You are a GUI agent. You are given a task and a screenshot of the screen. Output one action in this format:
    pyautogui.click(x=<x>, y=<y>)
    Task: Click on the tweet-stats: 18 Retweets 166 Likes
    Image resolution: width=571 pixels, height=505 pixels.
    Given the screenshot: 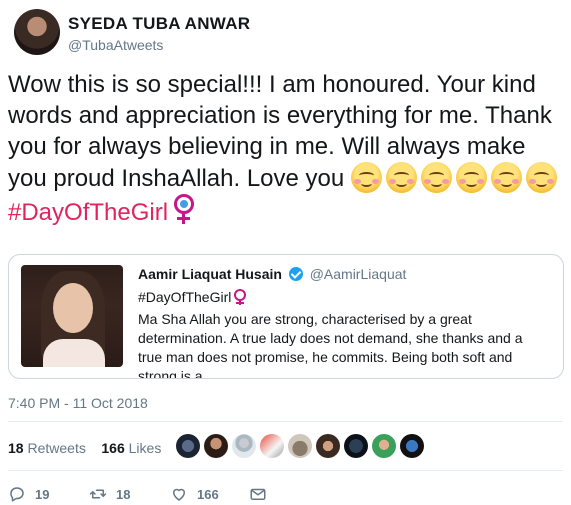 What is the action you would take?
    pyautogui.click(x=84, y=448)
    